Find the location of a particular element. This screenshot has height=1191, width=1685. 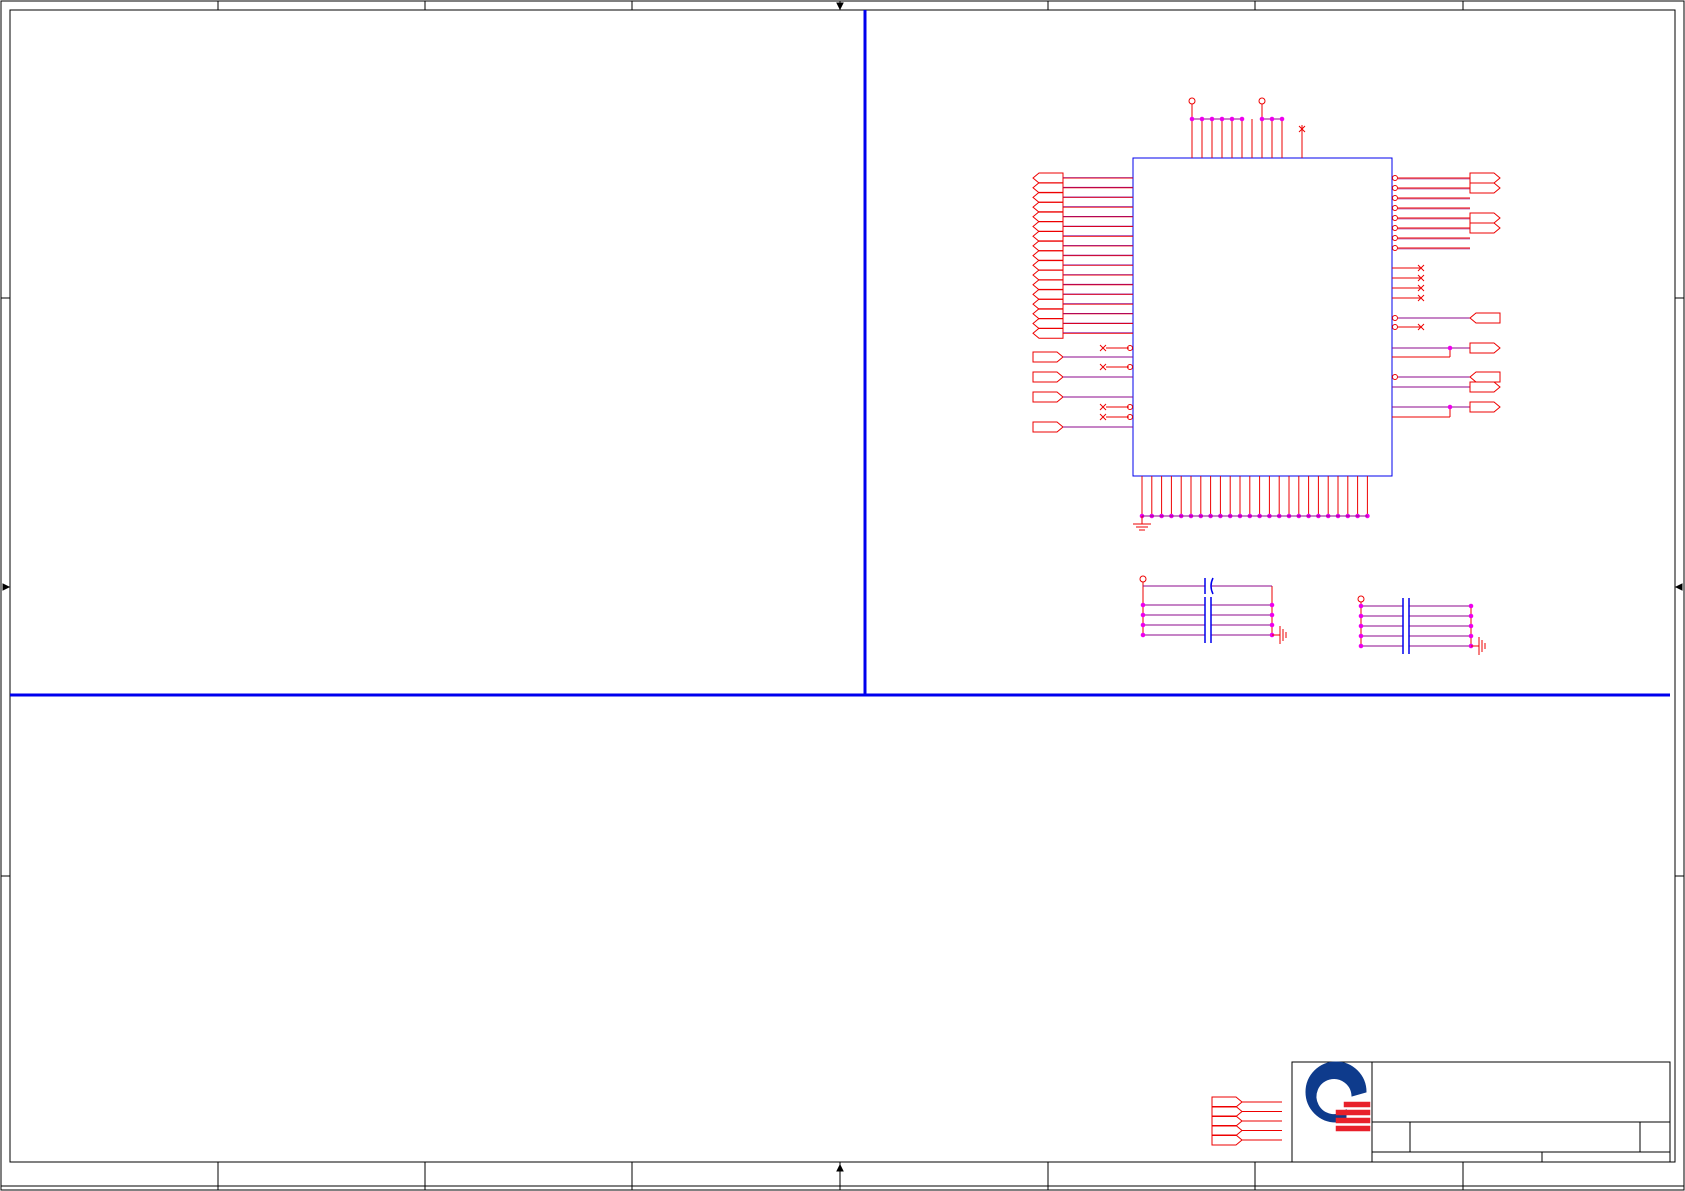

frame-arrow-left is located at coordinates (6, 587).